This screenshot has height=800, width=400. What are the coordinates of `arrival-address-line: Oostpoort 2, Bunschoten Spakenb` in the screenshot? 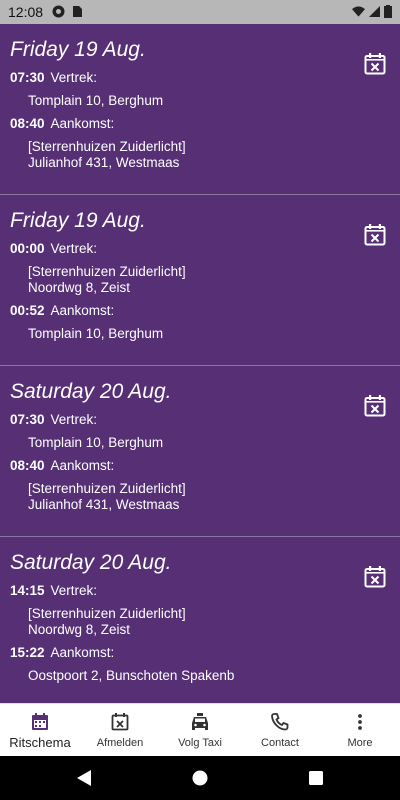 It's located at (131, 675).